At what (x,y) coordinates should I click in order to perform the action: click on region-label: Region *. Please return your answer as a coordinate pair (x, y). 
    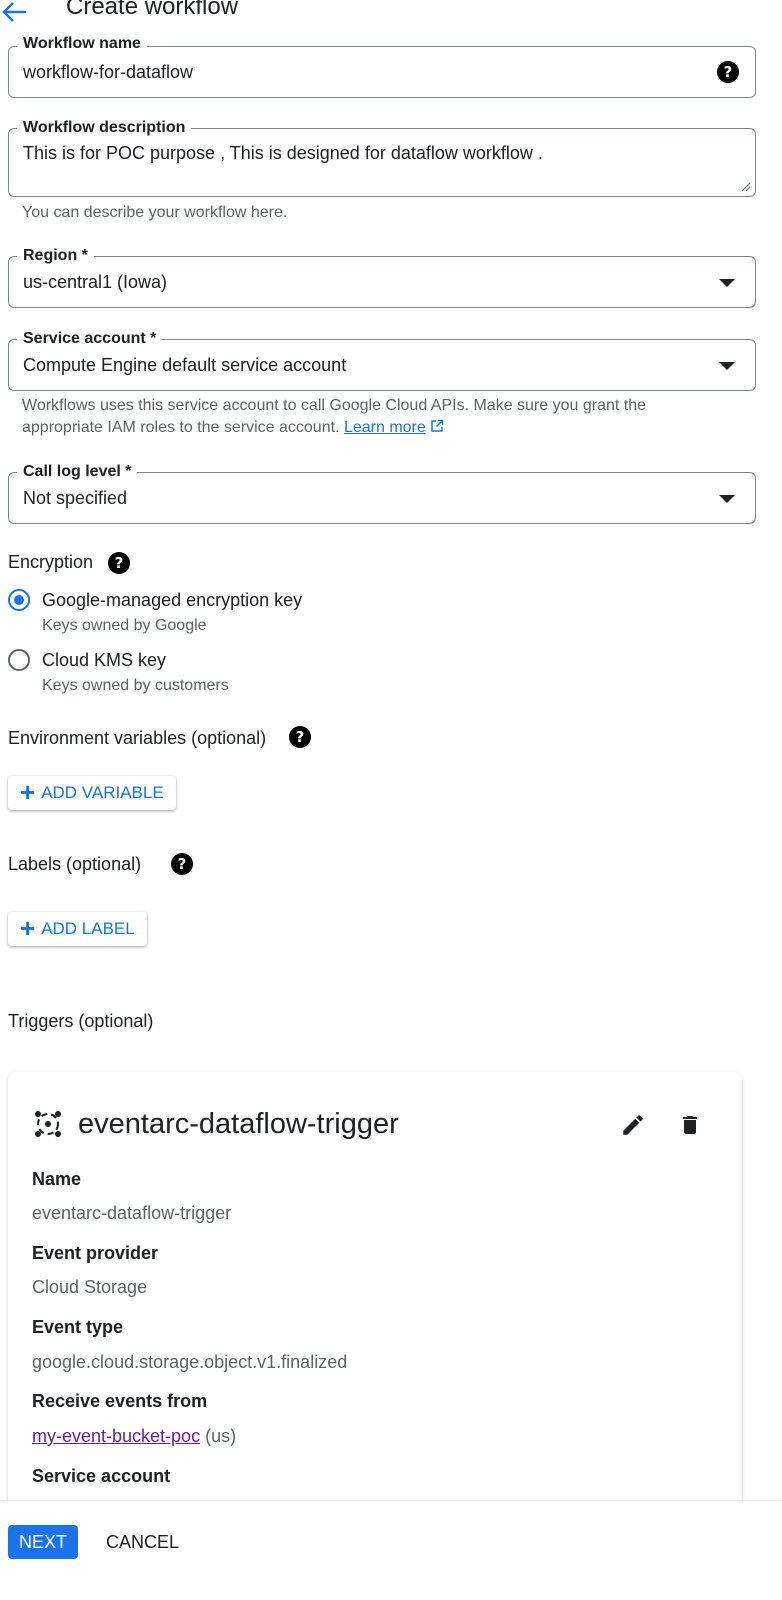
    Looking at the image, I should click on (55, 256).